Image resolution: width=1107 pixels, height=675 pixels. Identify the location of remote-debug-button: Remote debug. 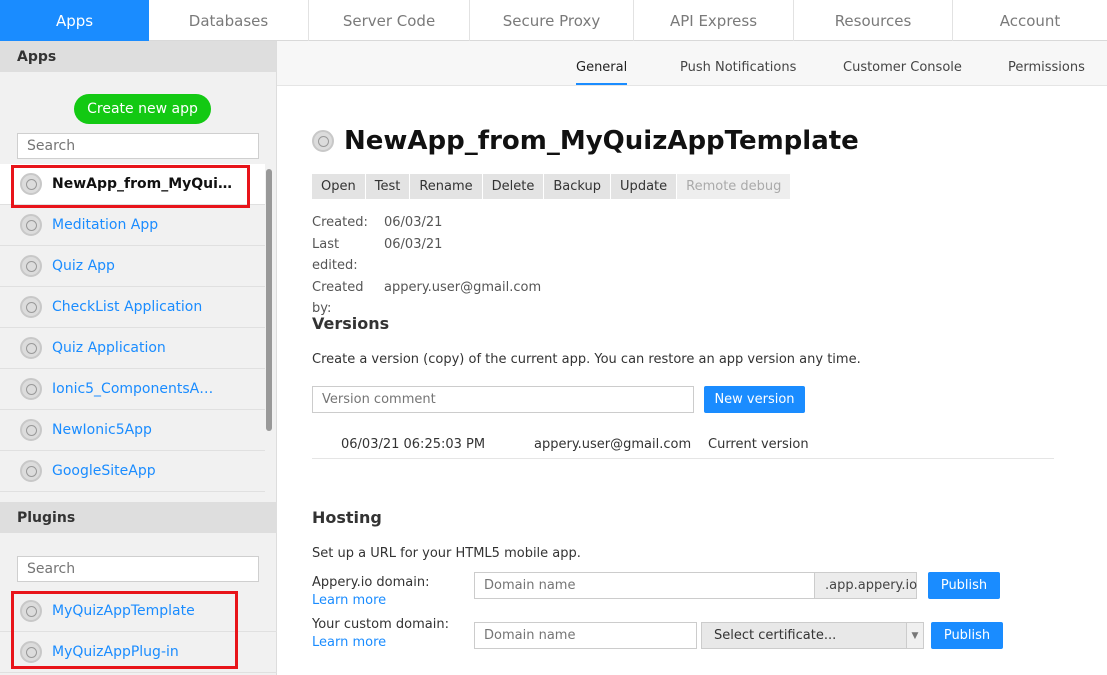
(734, 186).